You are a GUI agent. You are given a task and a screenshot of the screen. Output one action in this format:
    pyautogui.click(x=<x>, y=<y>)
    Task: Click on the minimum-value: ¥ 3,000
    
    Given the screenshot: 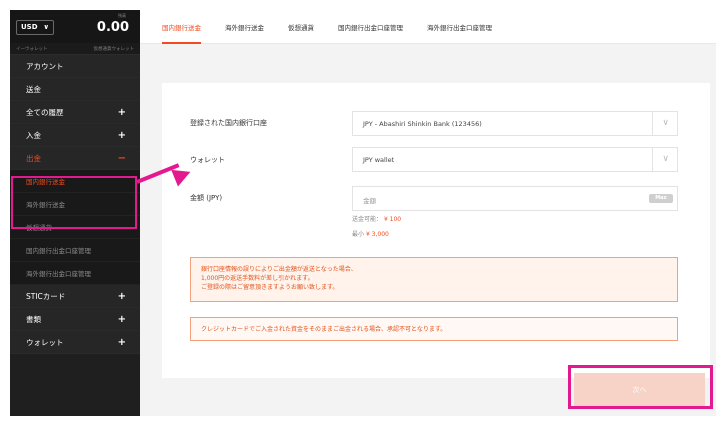 What is the action you would take?
    pyautogui.click(x=377, y=234)
    